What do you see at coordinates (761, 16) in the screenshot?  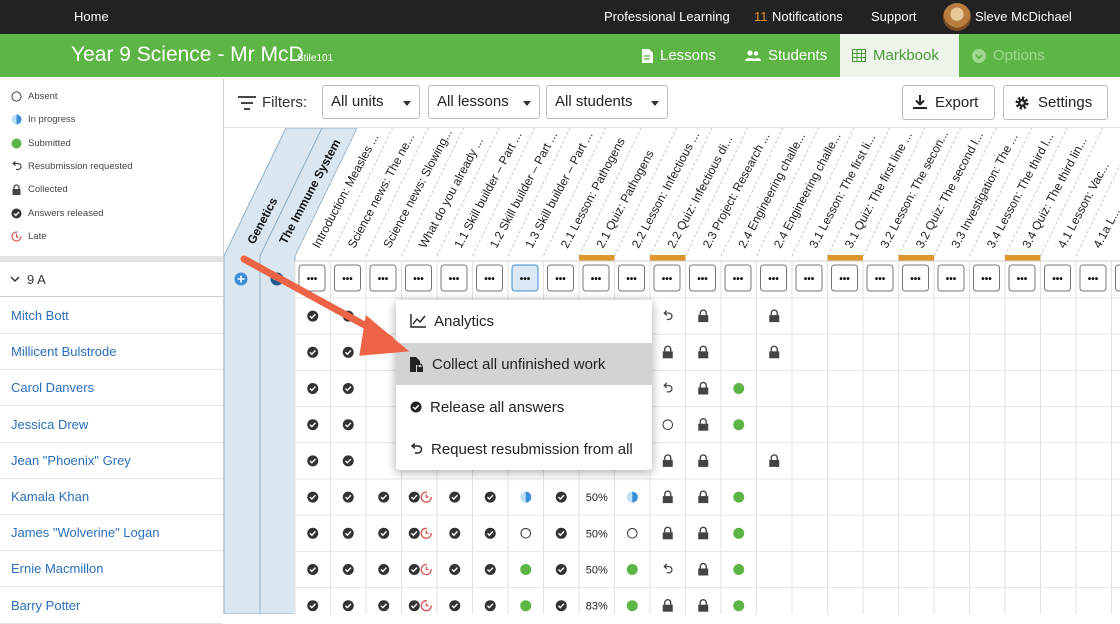 I see `notifications-count: 11` at bounding box center [761, 16].